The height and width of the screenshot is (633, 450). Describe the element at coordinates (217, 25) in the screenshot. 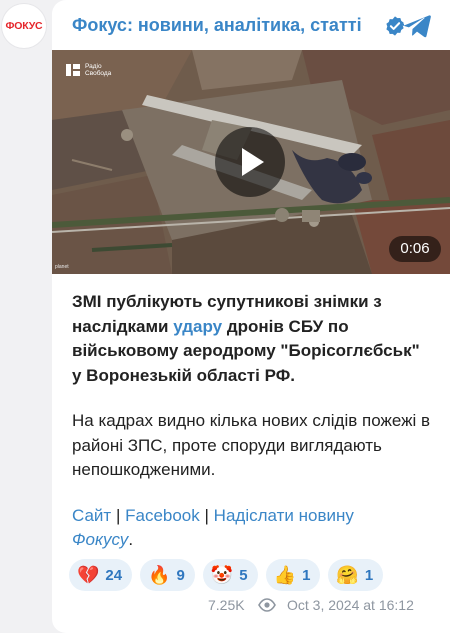

I see `channel-title: Фокус: новини, аналітика, статті` at that location.